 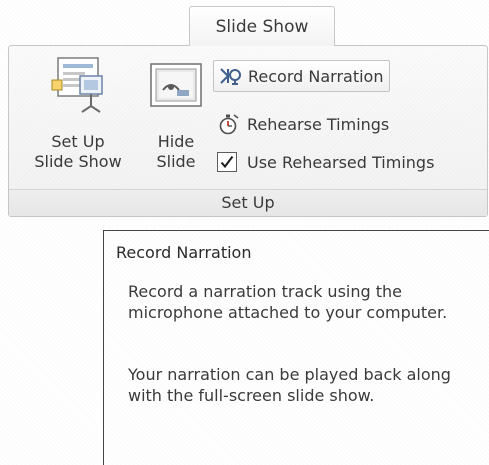 I want to click on hide-slide-label-line2: Slide, so click(x=176, y=161).